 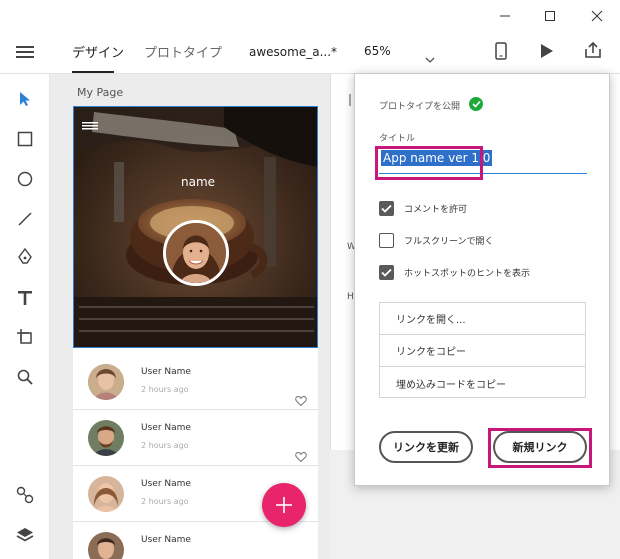 I want to click on zoom-tool-icon, so click(x=25, y=377).